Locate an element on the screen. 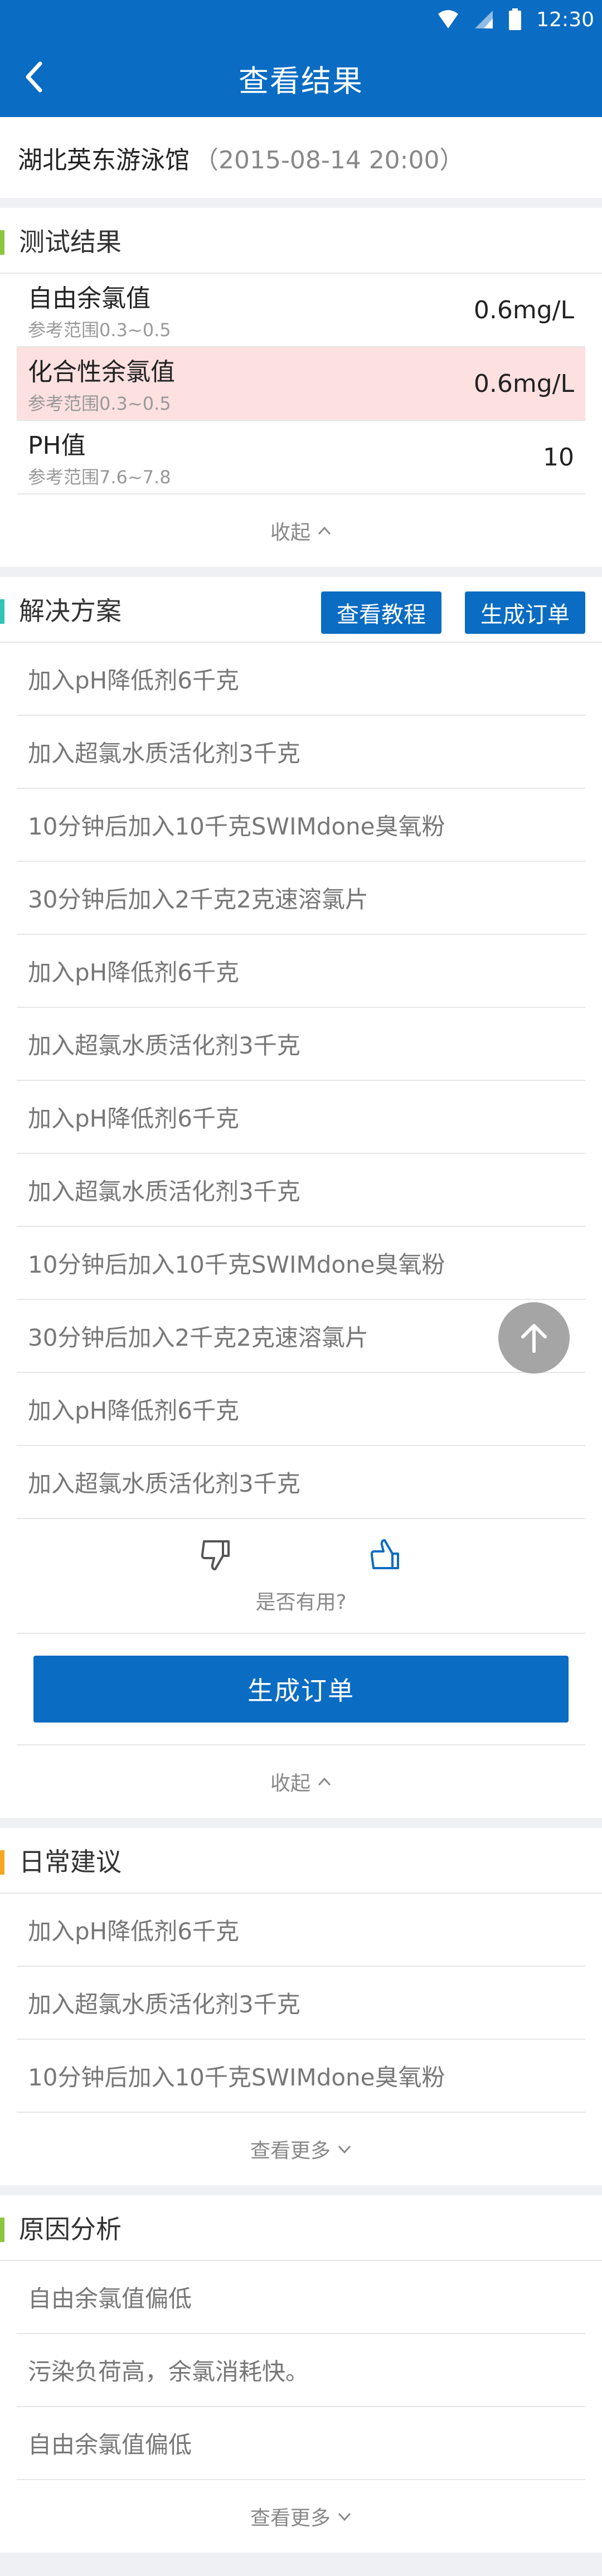  section-title: 测试结果 is located at coordinates (71, 242).